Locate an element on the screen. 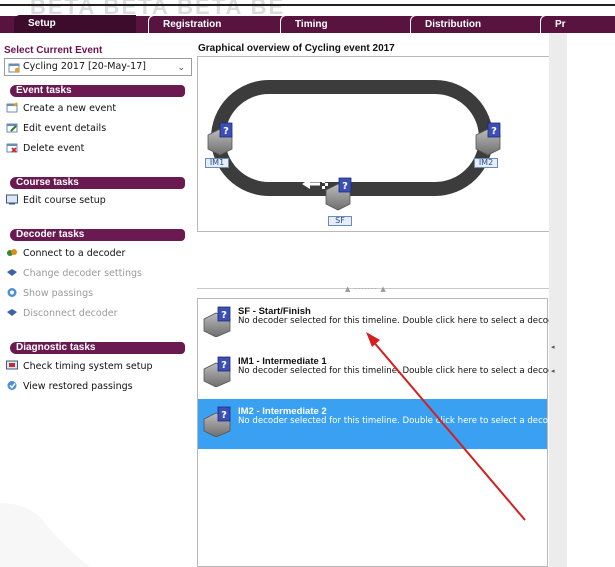 This screenshot has height=567, width=615. section-decoder-tasks: Decoder tasks is located at coordinates (97, 235).